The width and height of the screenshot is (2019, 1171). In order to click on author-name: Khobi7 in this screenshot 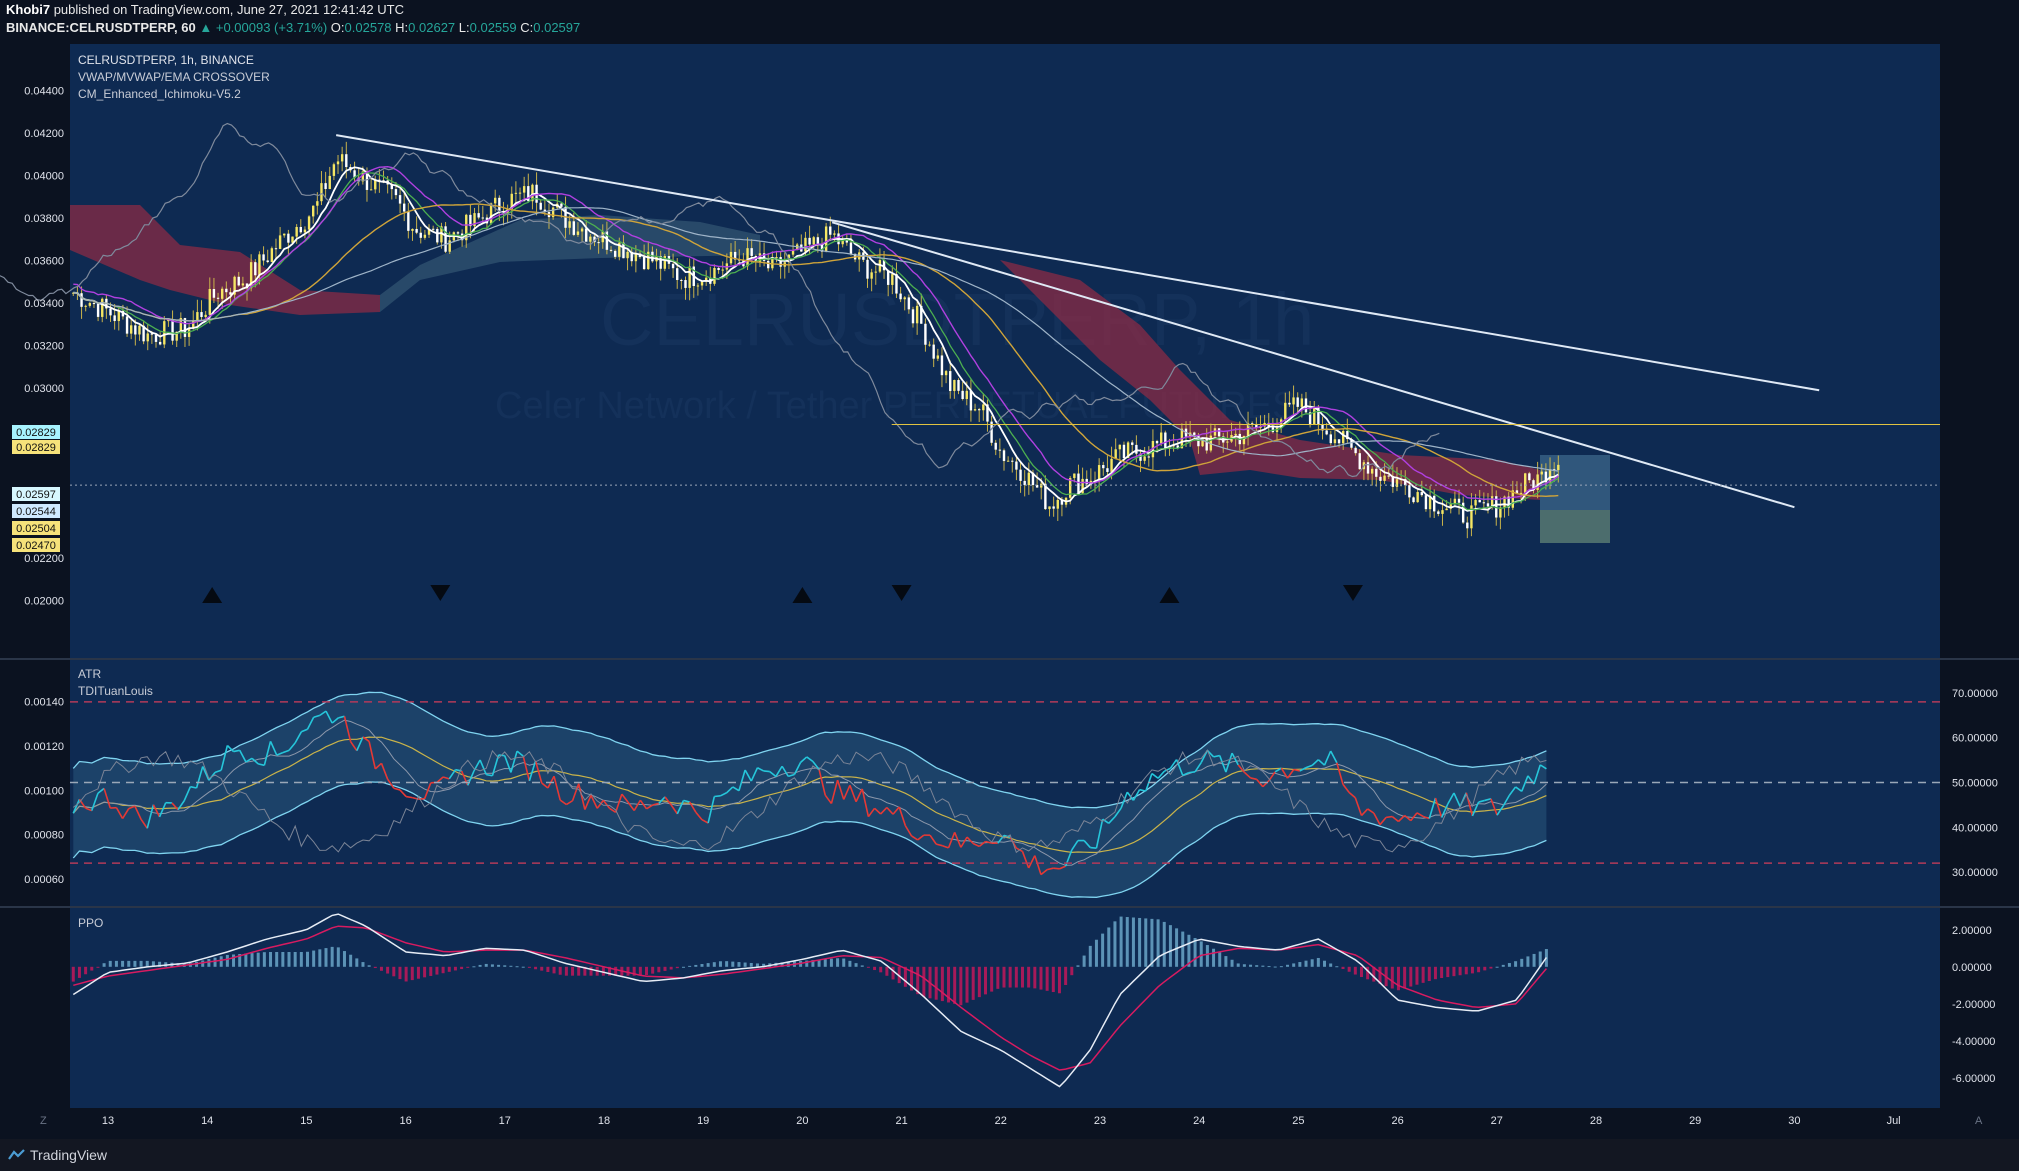, I will do `click(28, 9)`.